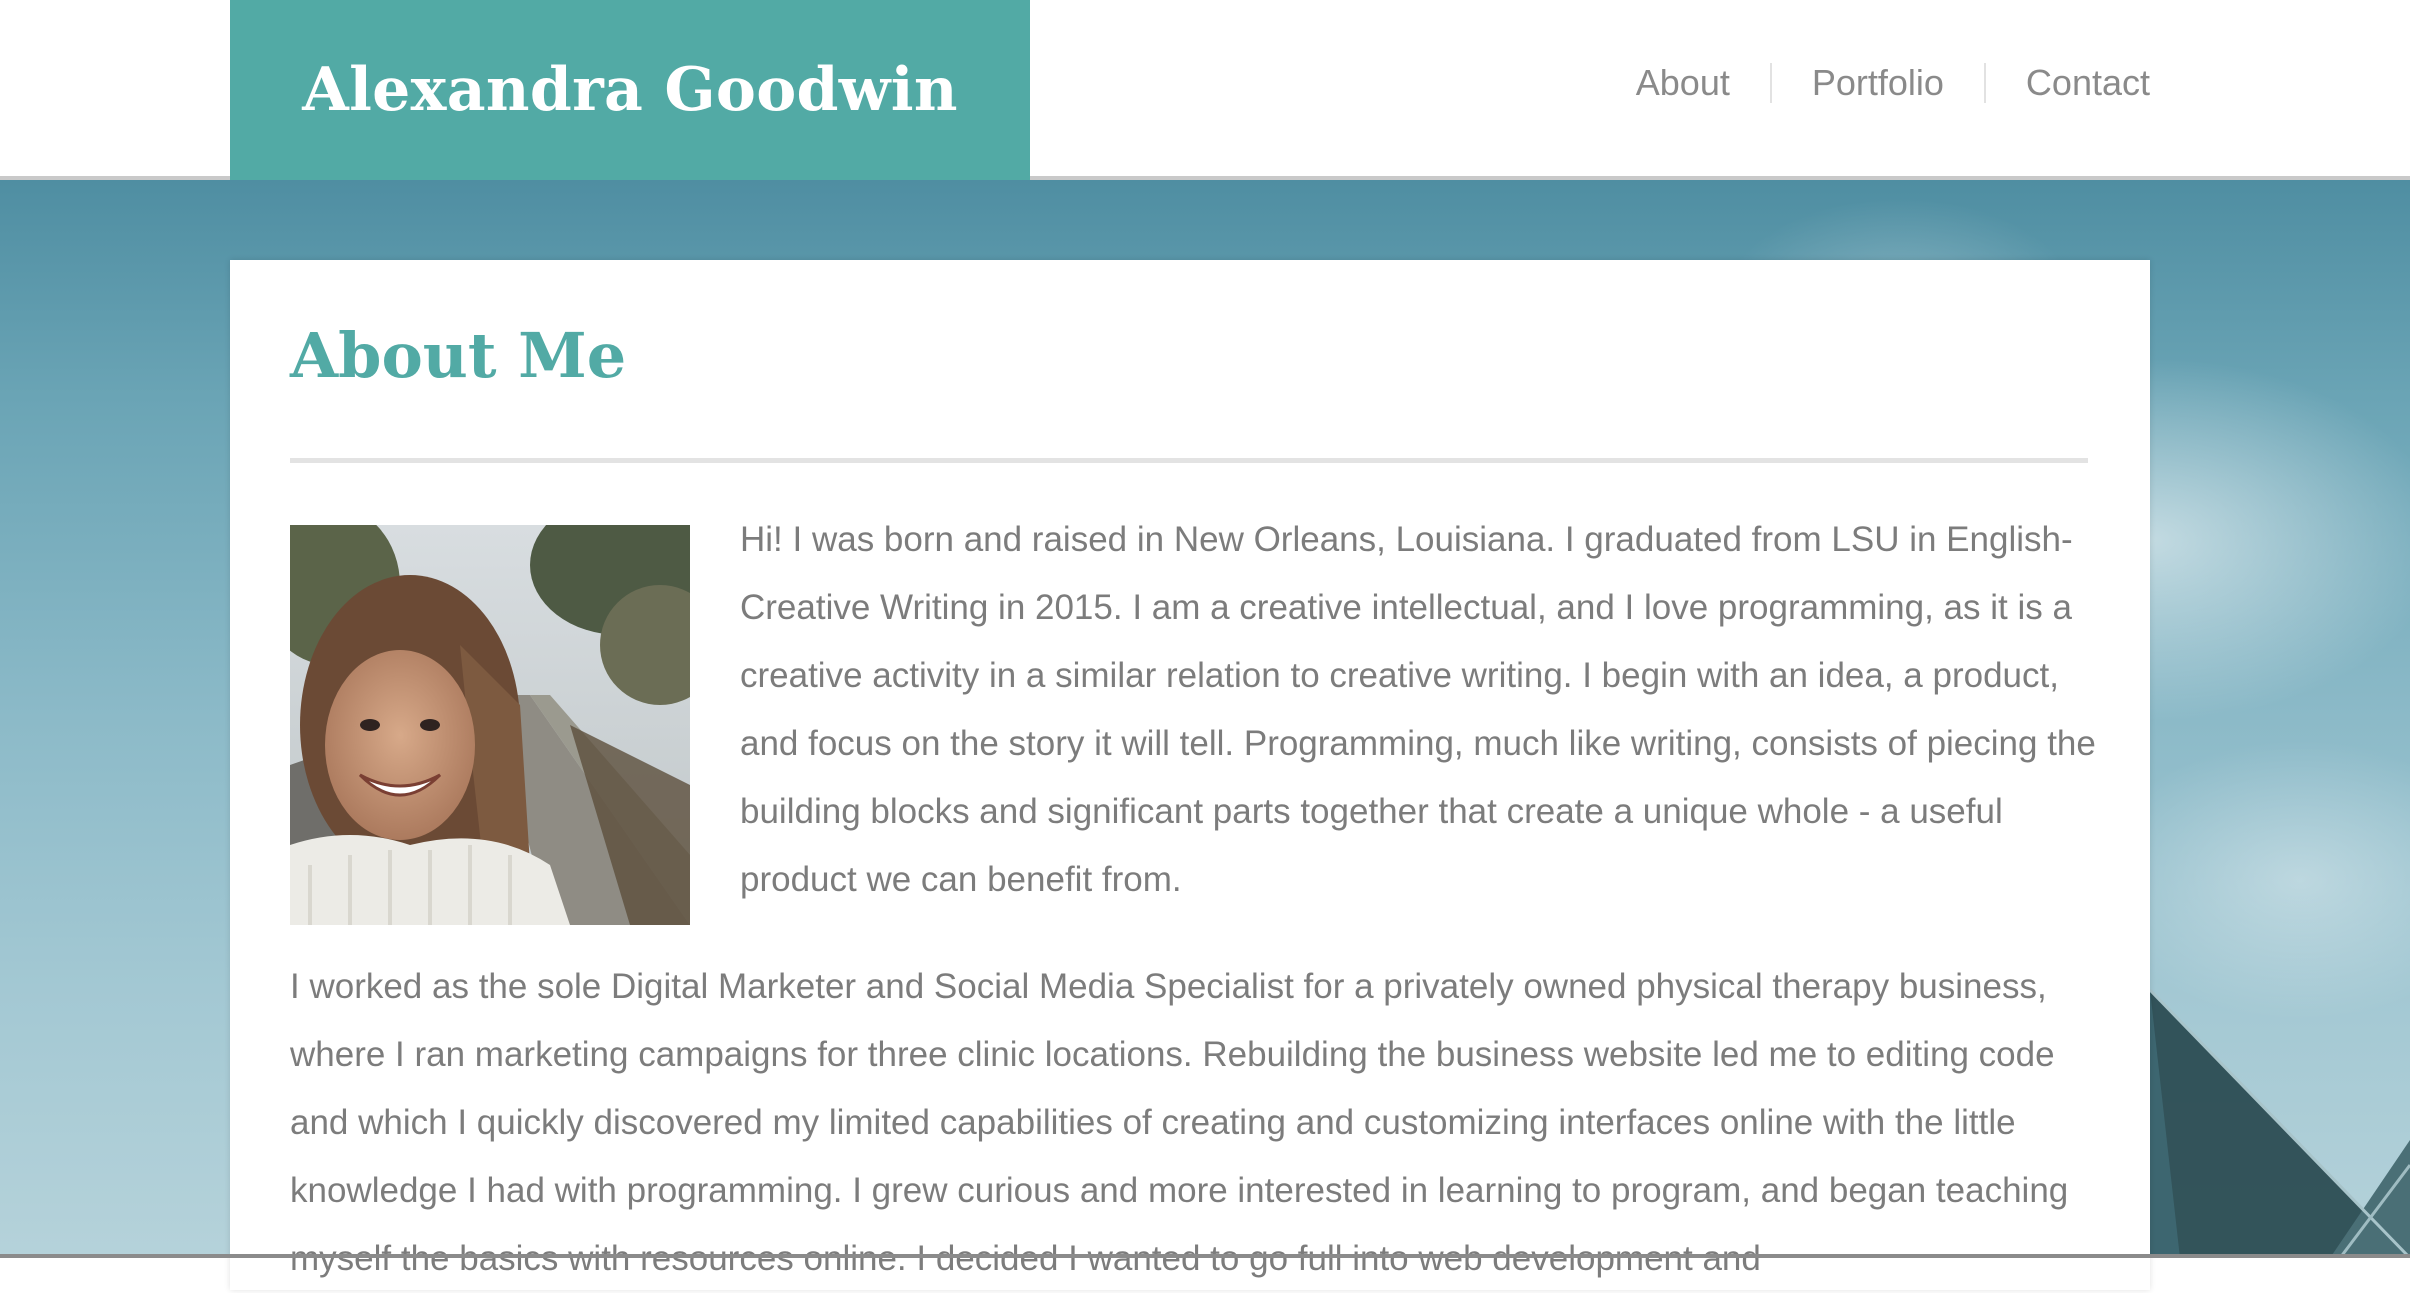 The height and width of the screenshot is (1293, 2410). What do you see at coordinates (458, 355) in the screenshot?
I see `section-title: About Me` at bounding box center [458, 355].